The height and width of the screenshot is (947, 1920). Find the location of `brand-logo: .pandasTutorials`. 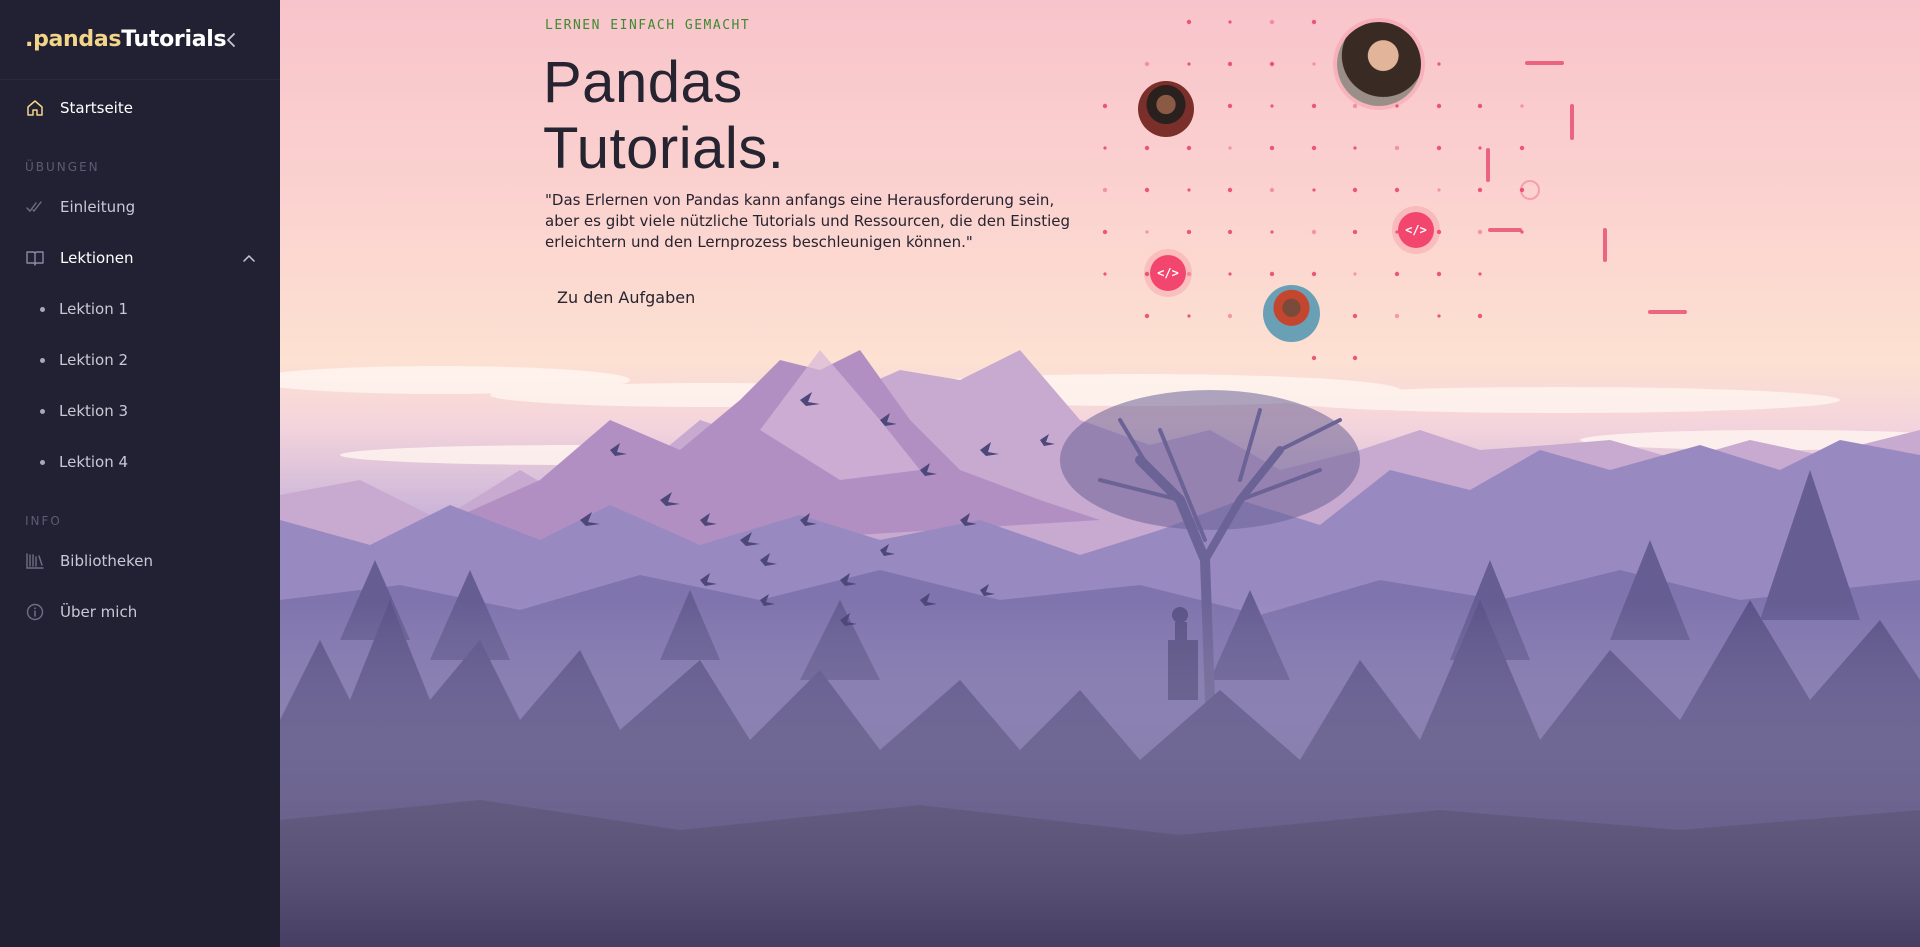

brand-logo: .pandasTutorials is located at coordinates (126, 39).